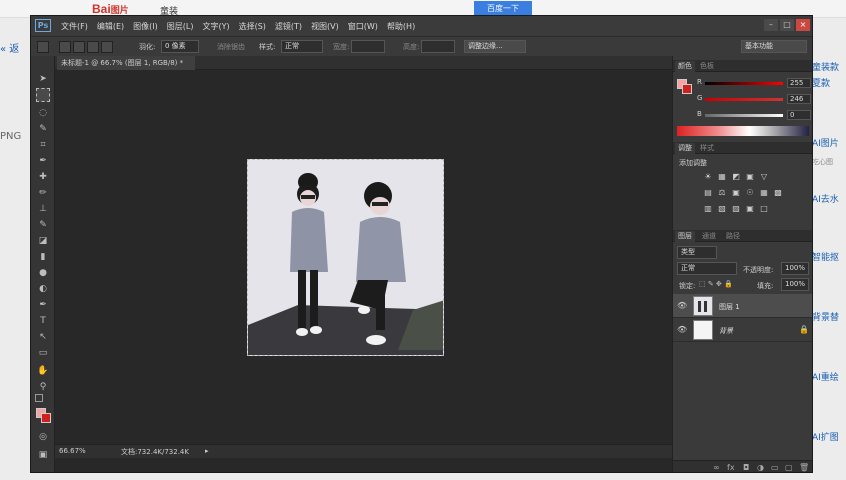 The height and width of the screenshot is (480, 846). I want to click on panel-background-swatch, so click(687, 89).